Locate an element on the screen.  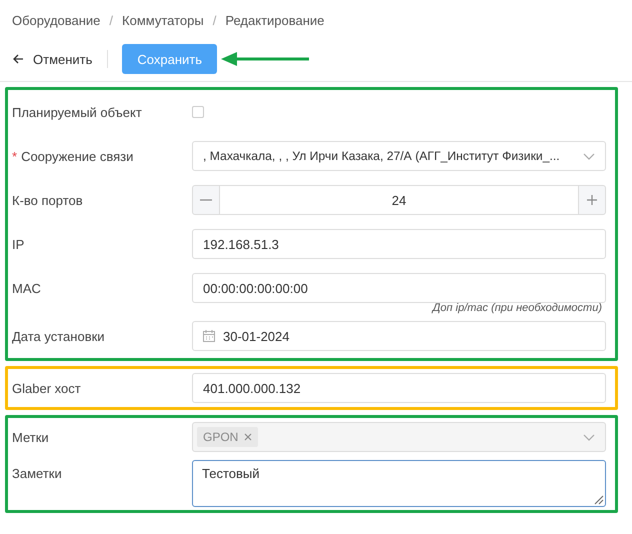
field-label: MAC is located at coordinates (26, 288).